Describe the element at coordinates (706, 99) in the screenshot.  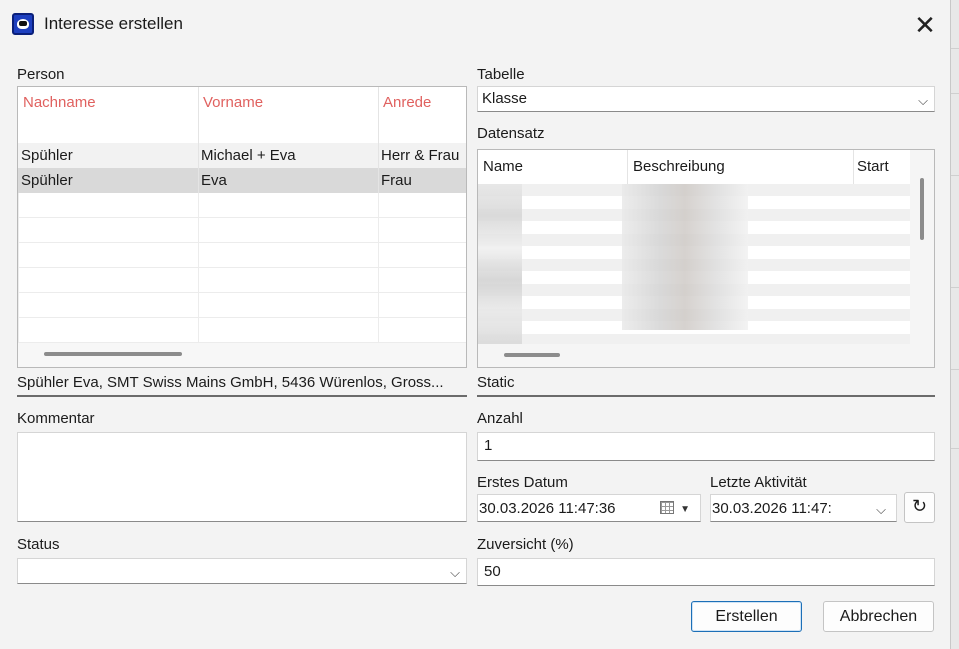
I see `tabelle-dropdown: Klasse ⌵` at that location.